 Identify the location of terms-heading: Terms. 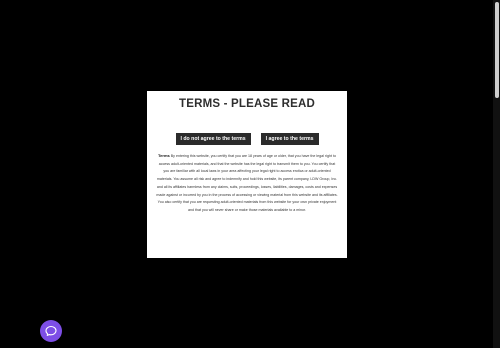
(164, 155).